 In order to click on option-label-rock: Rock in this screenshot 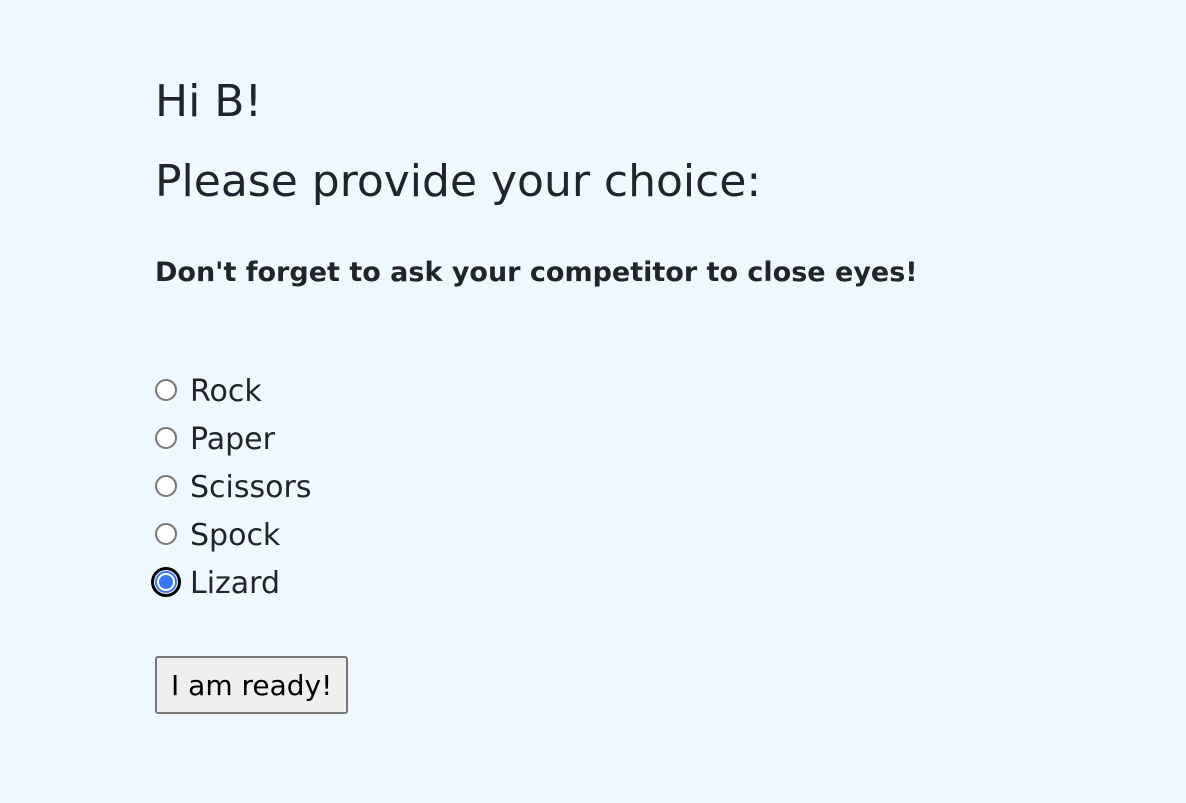, I will do `click(226, 391)`.